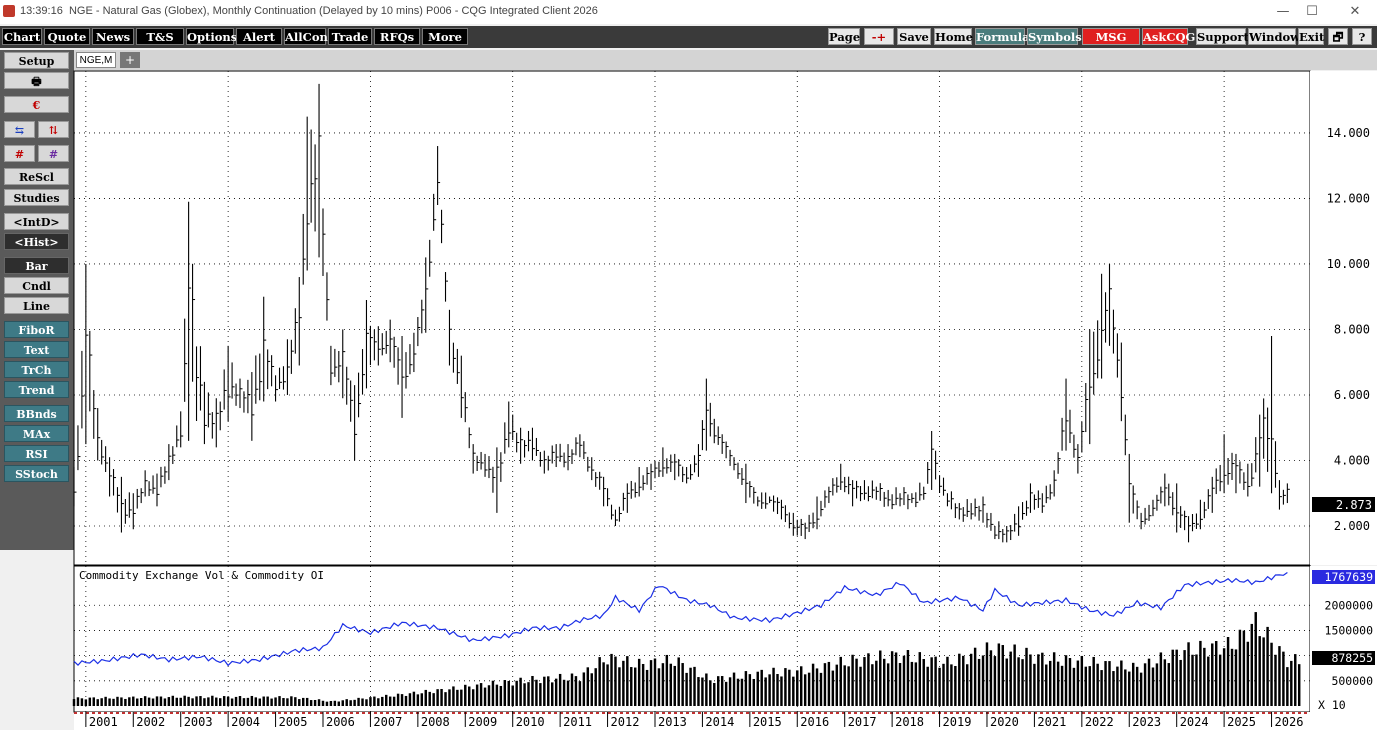  Describe the element at coordinates (530, 722) in the screenshot. I see `year-label: 2010` at that location.